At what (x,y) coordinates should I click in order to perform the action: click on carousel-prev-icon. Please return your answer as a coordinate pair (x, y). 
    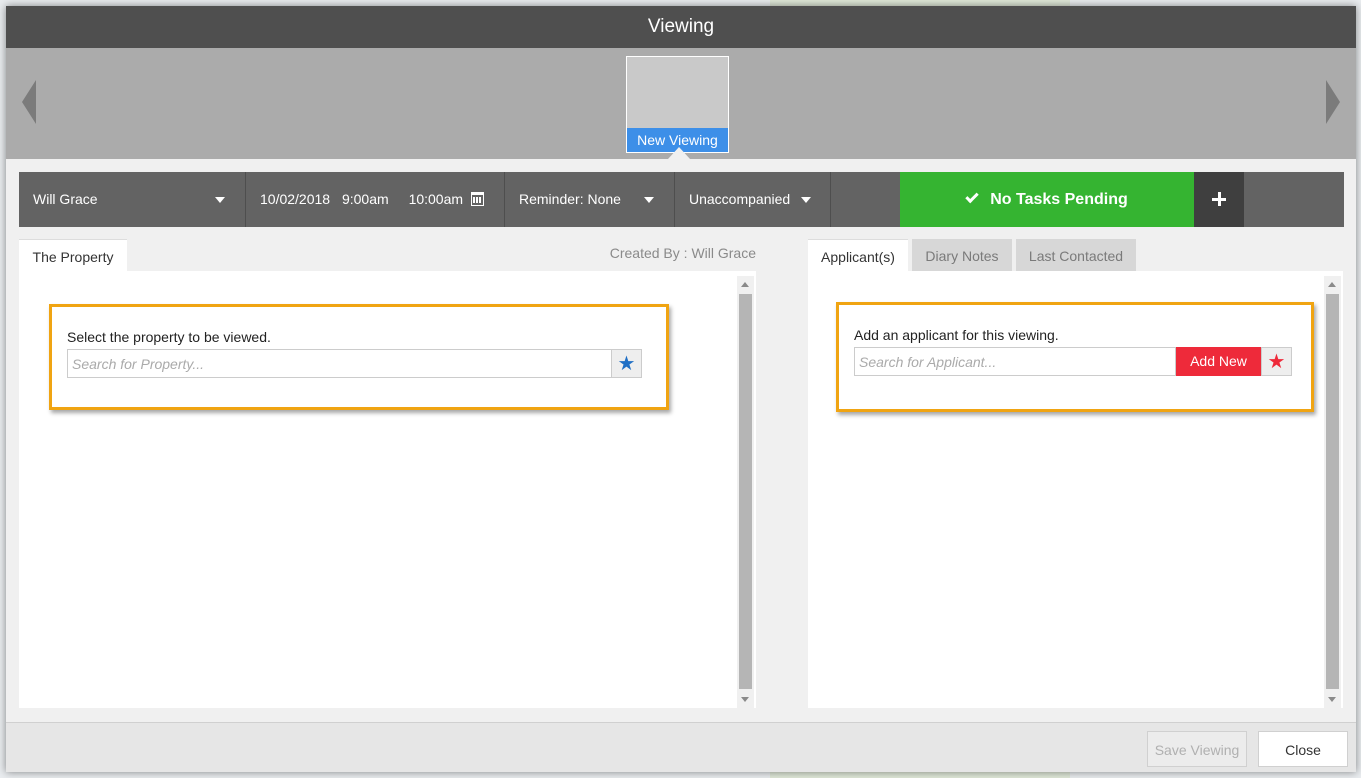
    Looking at the image, I should click on (29, 102).